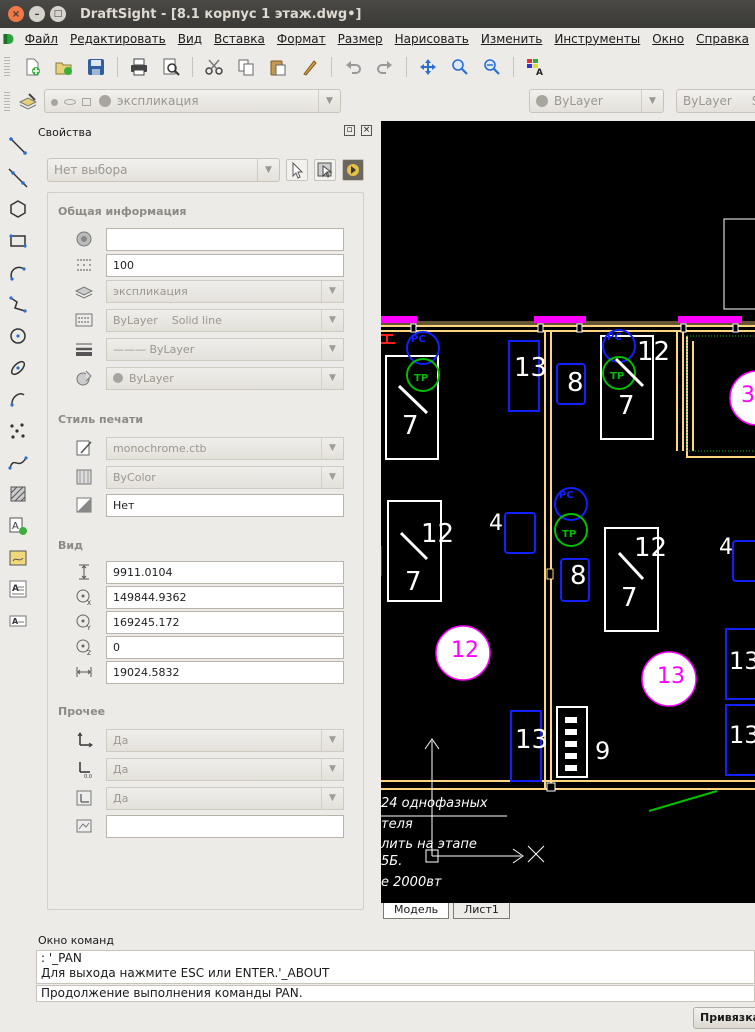 This screenshot has width=755, height=1032. What do you see at coordinates (349, 130) in the screenshot?
I see `float-panel-button: ▫` at bounding box center [349, 130].